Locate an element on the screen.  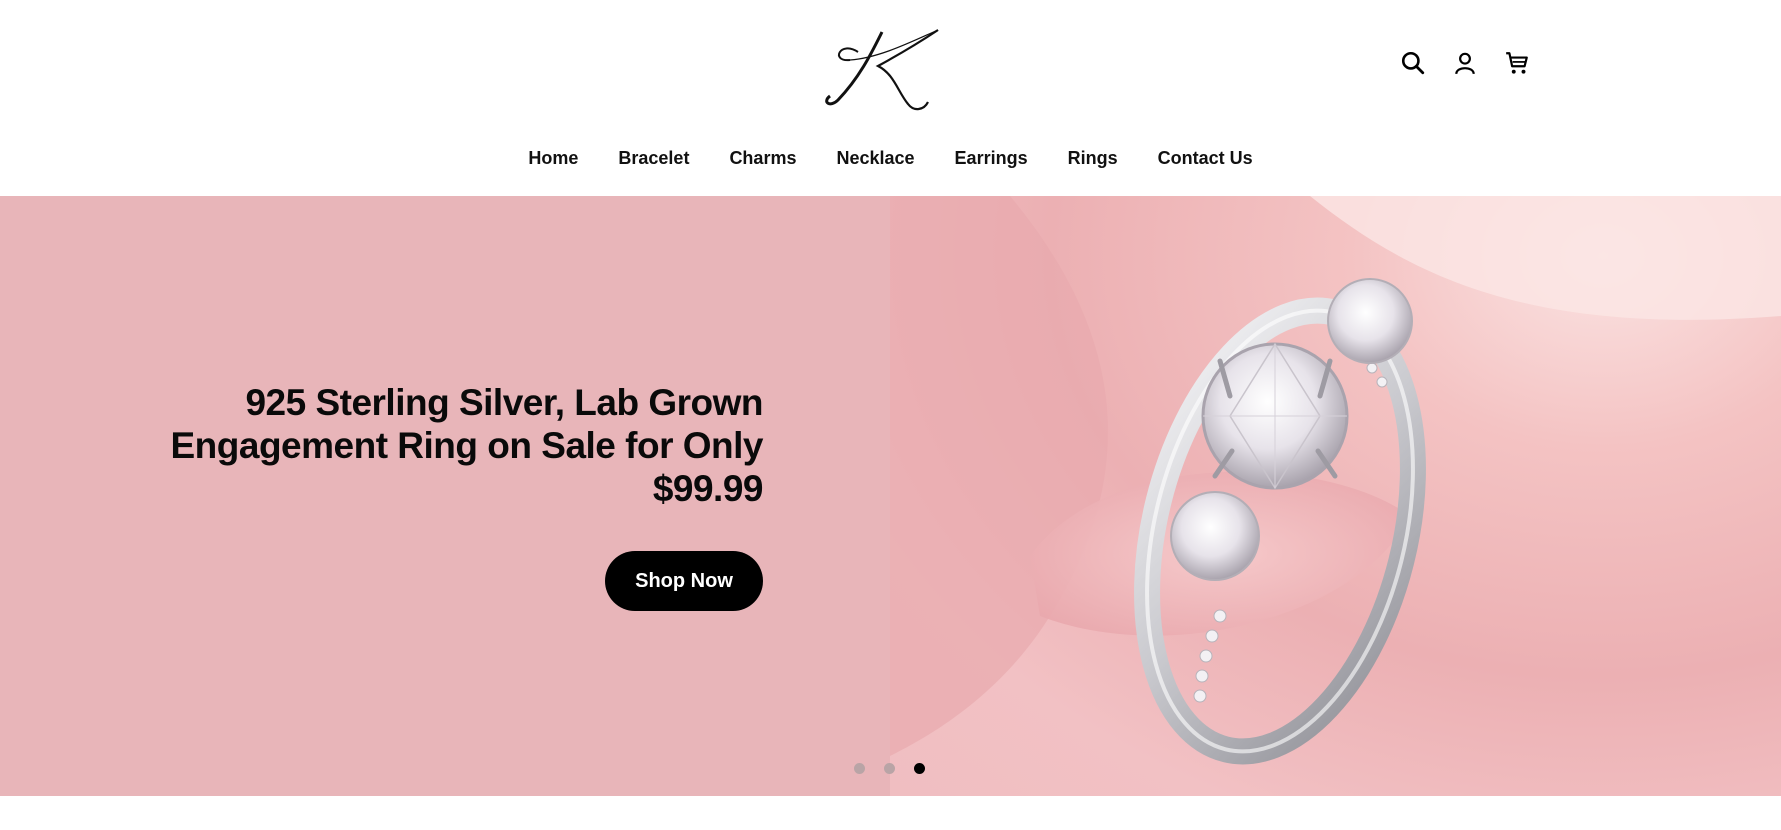
header-icons is located at coordinates (1465, 63).